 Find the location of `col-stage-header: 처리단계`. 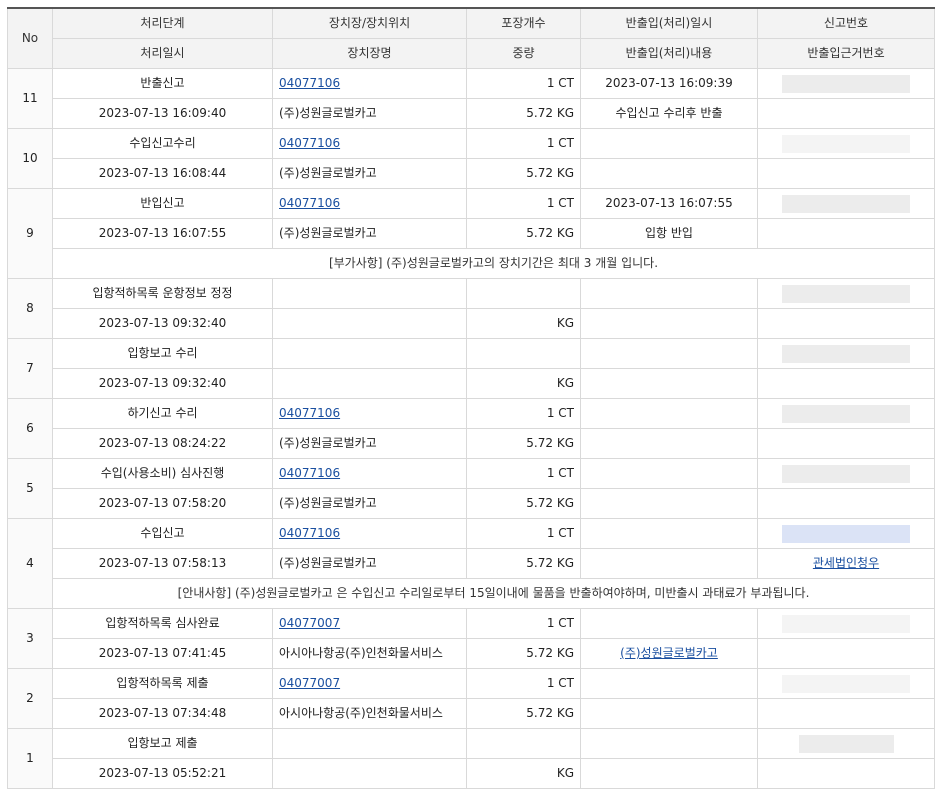

col-stage-header: 처리단계 is located at coordinates (162, 23).